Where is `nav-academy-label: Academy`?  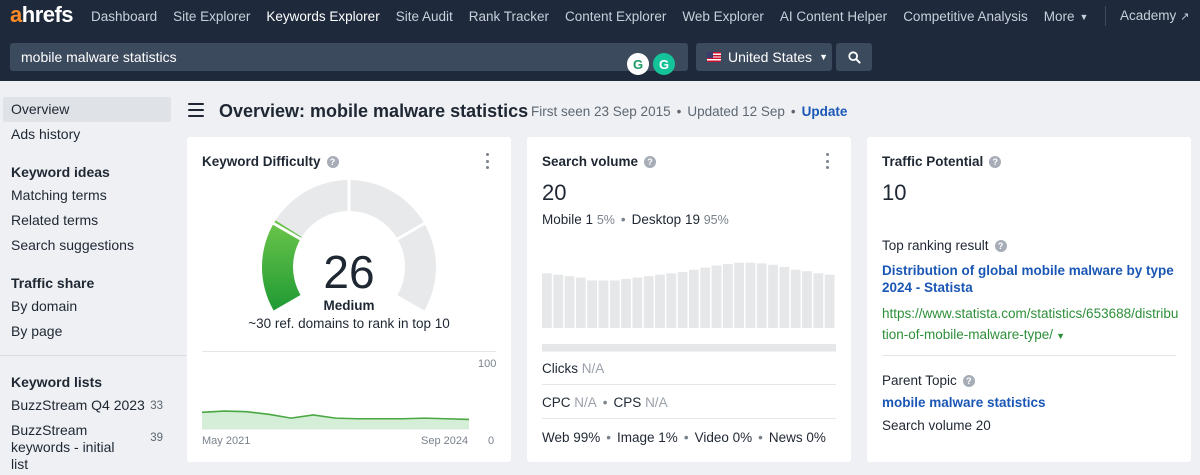
nav-academy-label: Academy is located at coordinates (1148, 15).